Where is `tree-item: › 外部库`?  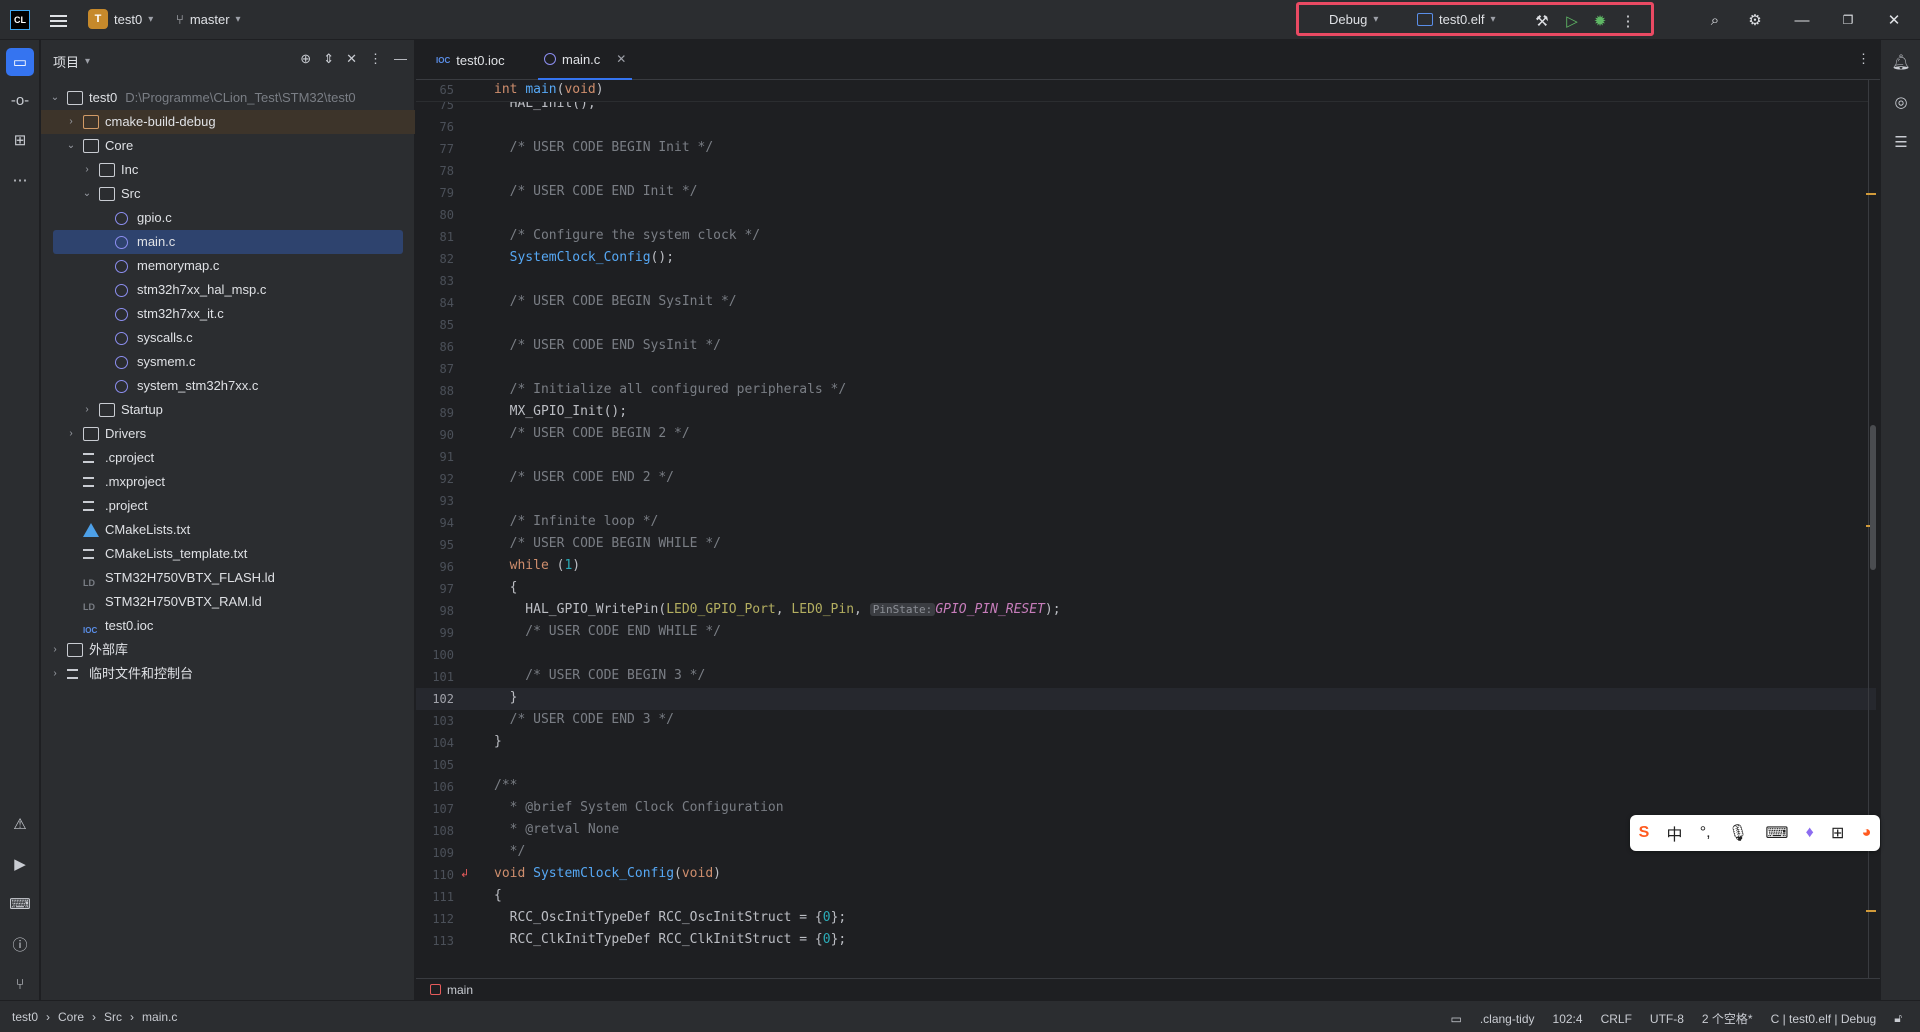
tree-item: › 外部库 is located at coordinates (228, 650).